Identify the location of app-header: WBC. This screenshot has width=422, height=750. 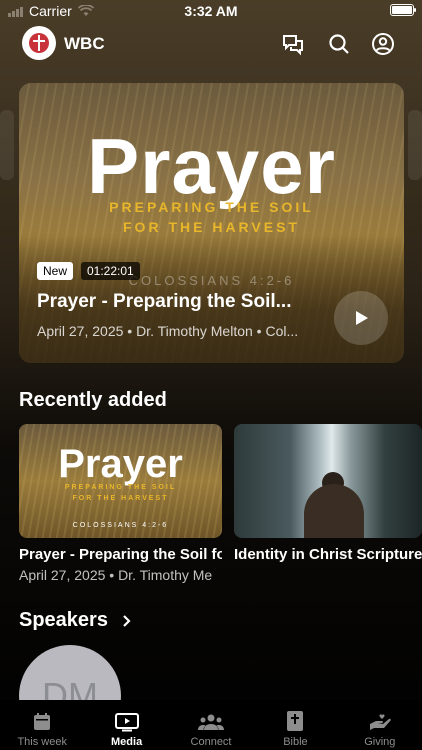
(211, 44).